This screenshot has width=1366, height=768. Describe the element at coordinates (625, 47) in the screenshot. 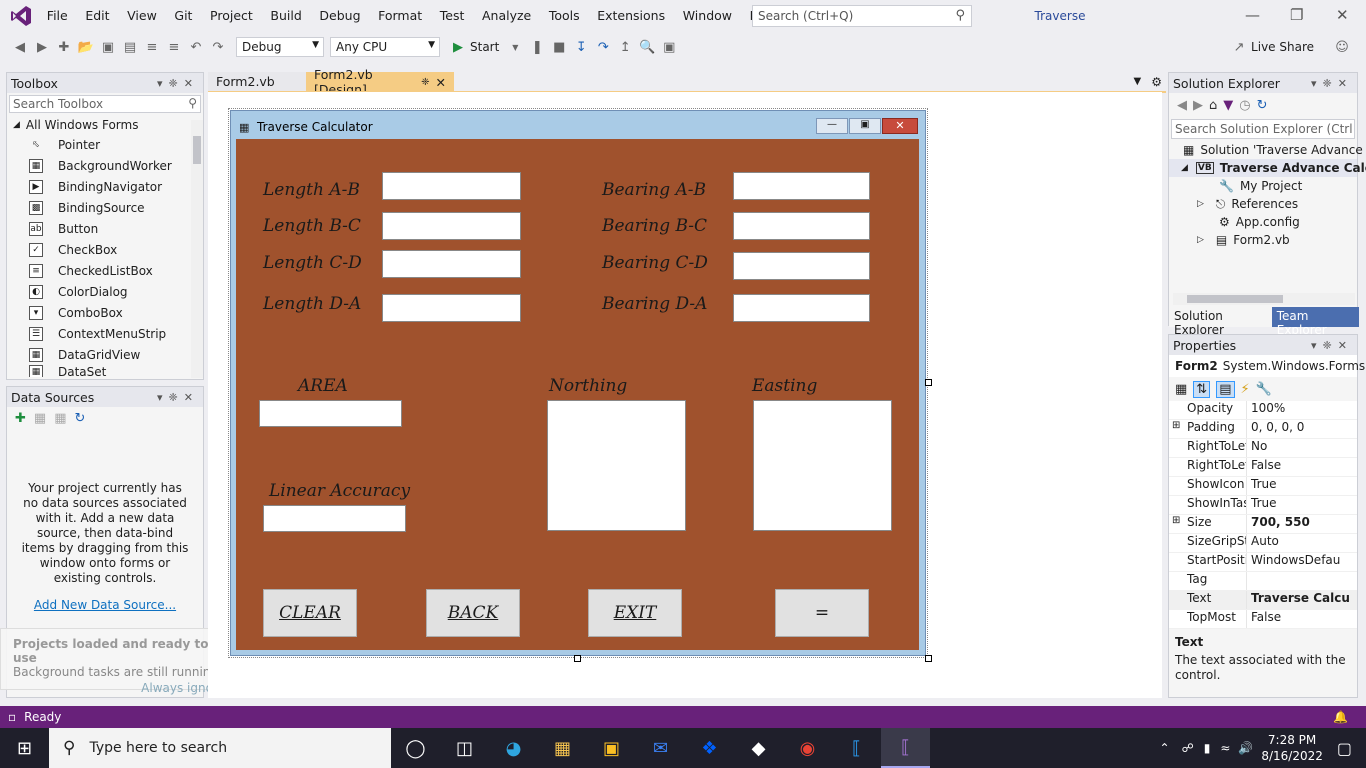

I see `step-out-icon: ↥` at that location.